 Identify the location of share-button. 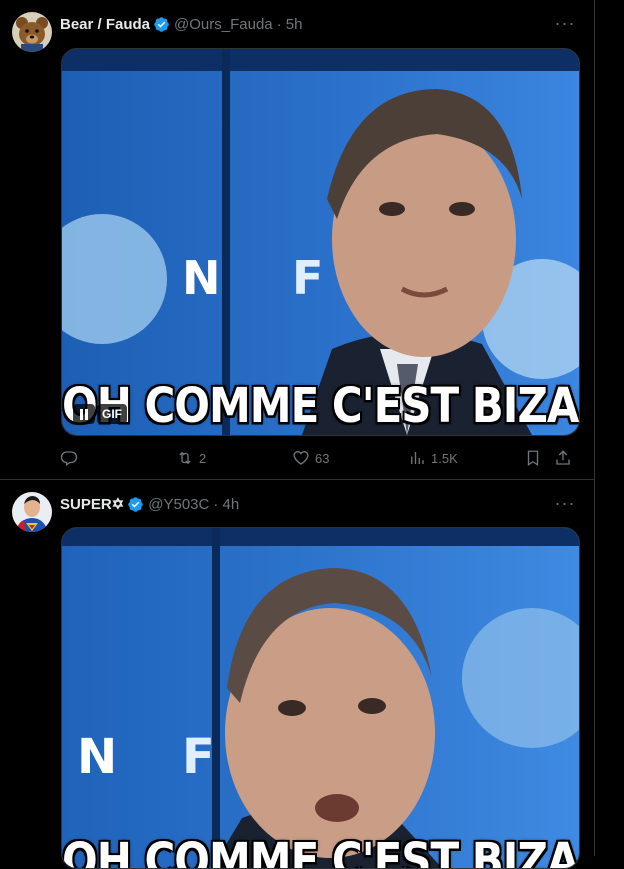
(566, 458).